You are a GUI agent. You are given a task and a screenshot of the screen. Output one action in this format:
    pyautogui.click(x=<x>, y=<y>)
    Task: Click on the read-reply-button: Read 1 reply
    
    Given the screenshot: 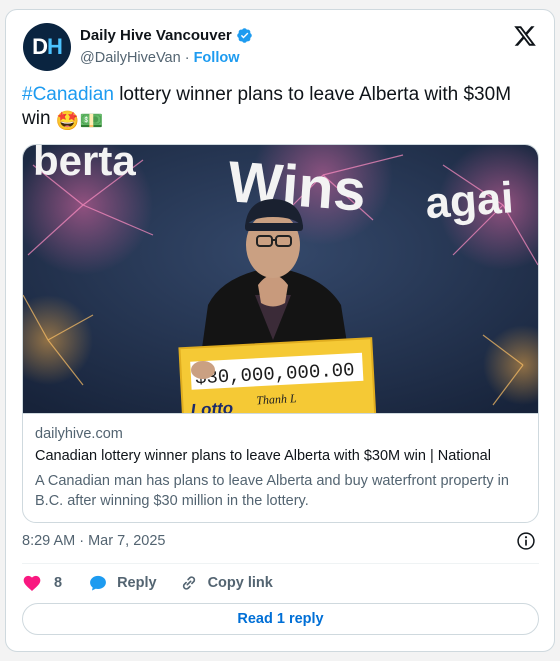 What is the action you would take?
    pyautogui.click(x=280, y=619)
    